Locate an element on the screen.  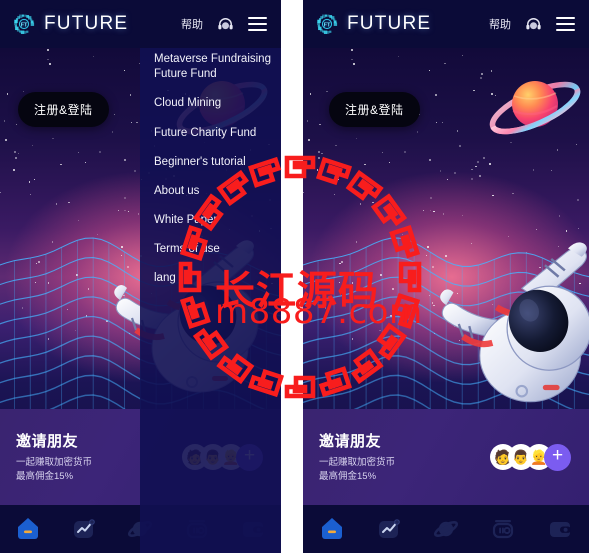
invite-friends-banner-right: 邀请朋友 一起赚取加密货币 最高佣金15% 🧑 👨 👱 + is located at coordinates (446, 457).